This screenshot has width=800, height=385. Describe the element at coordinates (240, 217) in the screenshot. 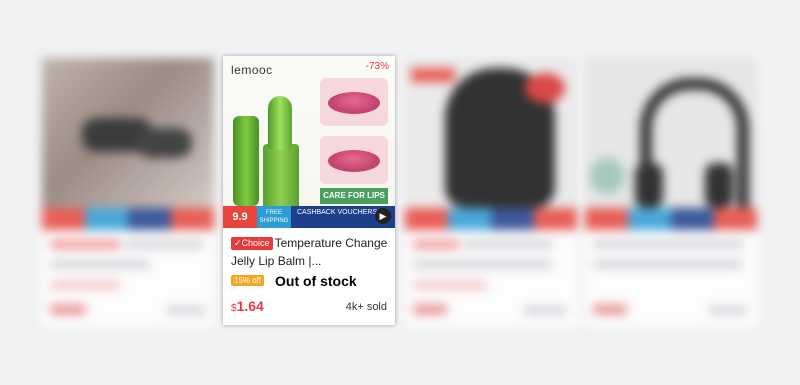

I see `event-badge: 9.9` at that location.